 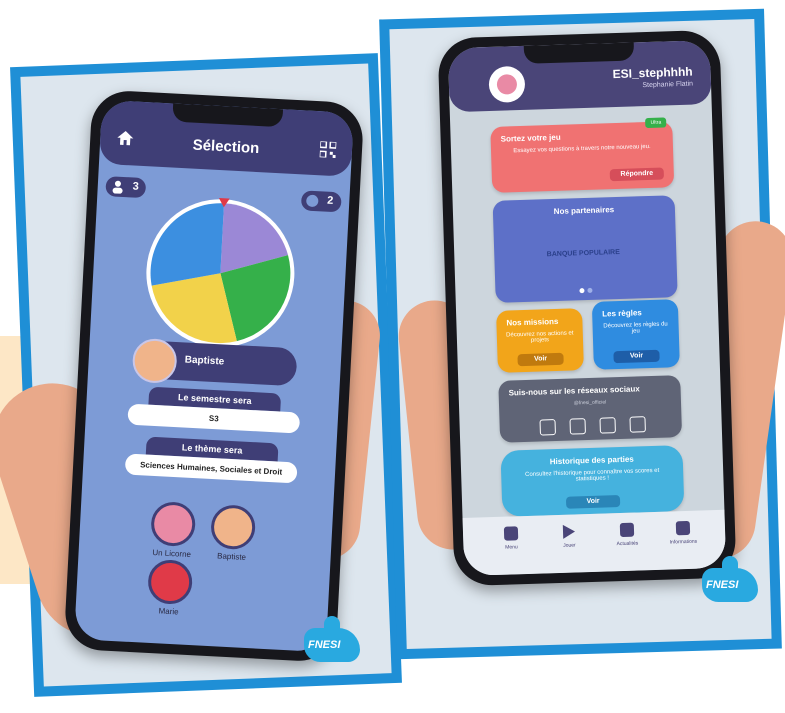 I want to click on avatar, so click(x=507, y=84).